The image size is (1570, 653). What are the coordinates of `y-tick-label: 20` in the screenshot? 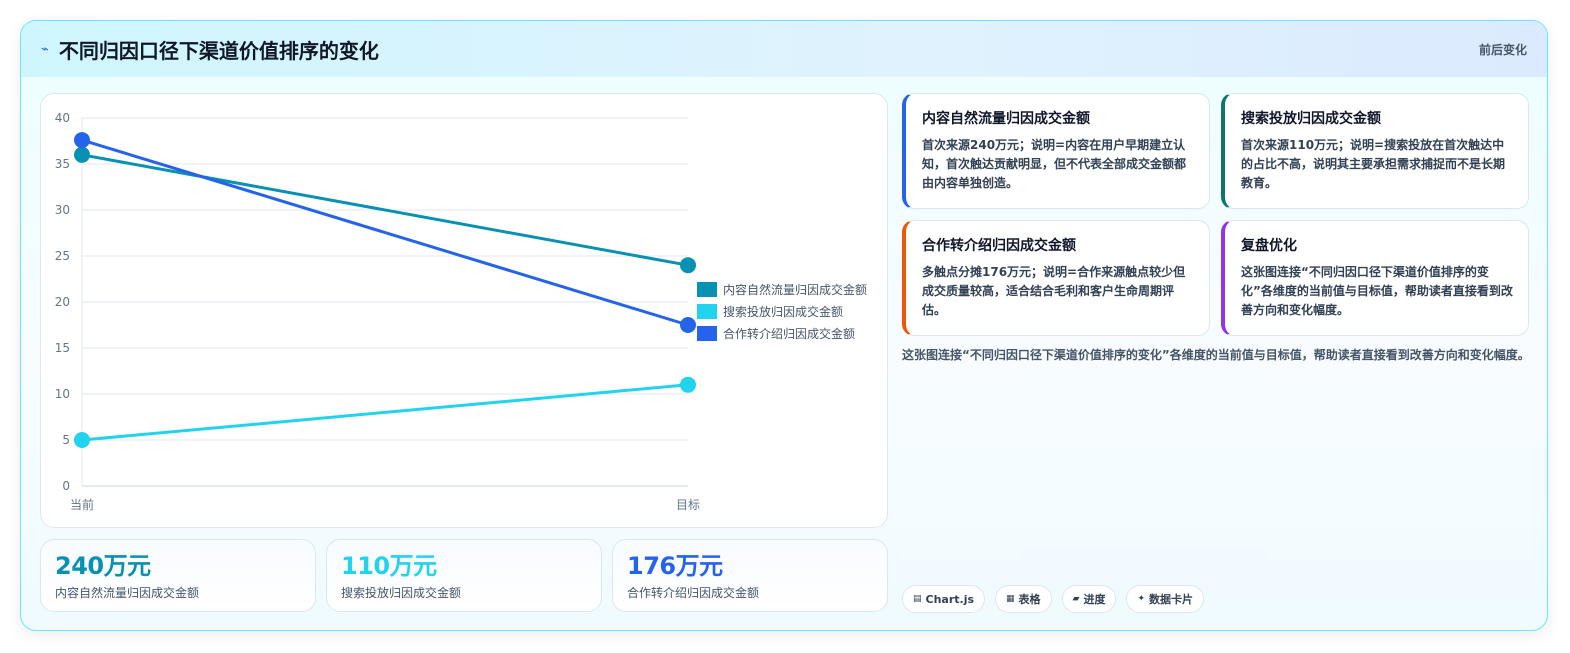 It's located at (62, 302).